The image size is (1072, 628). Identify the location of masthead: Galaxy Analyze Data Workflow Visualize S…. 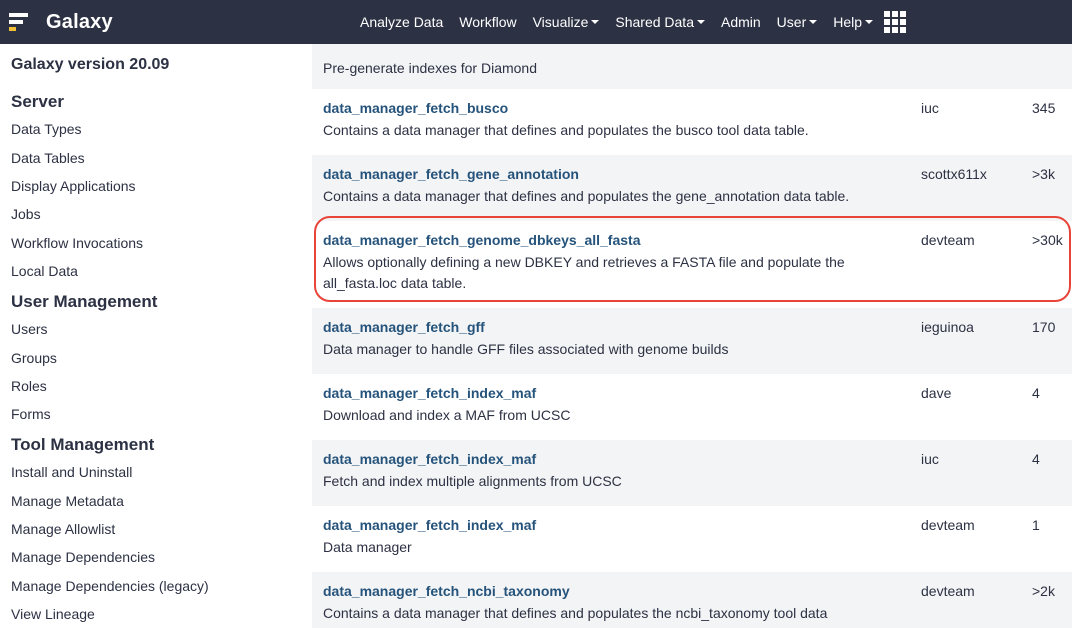
(536, 22).